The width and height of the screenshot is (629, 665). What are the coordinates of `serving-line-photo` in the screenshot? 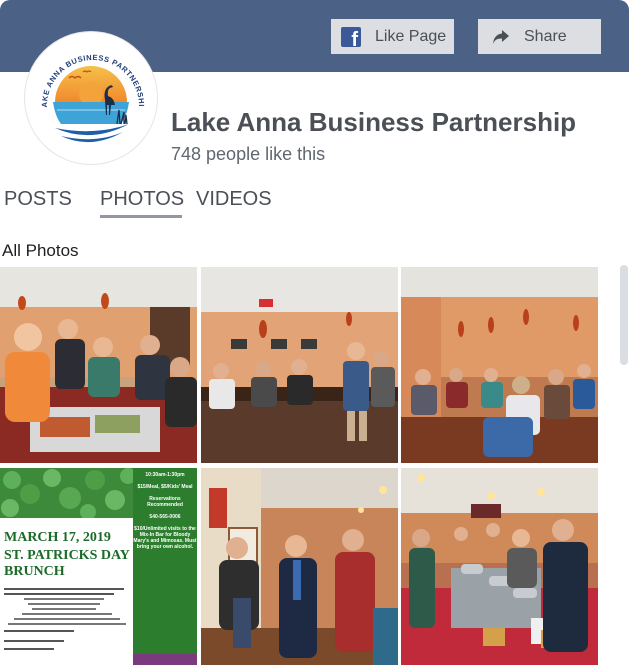 It's located at (499, 566).